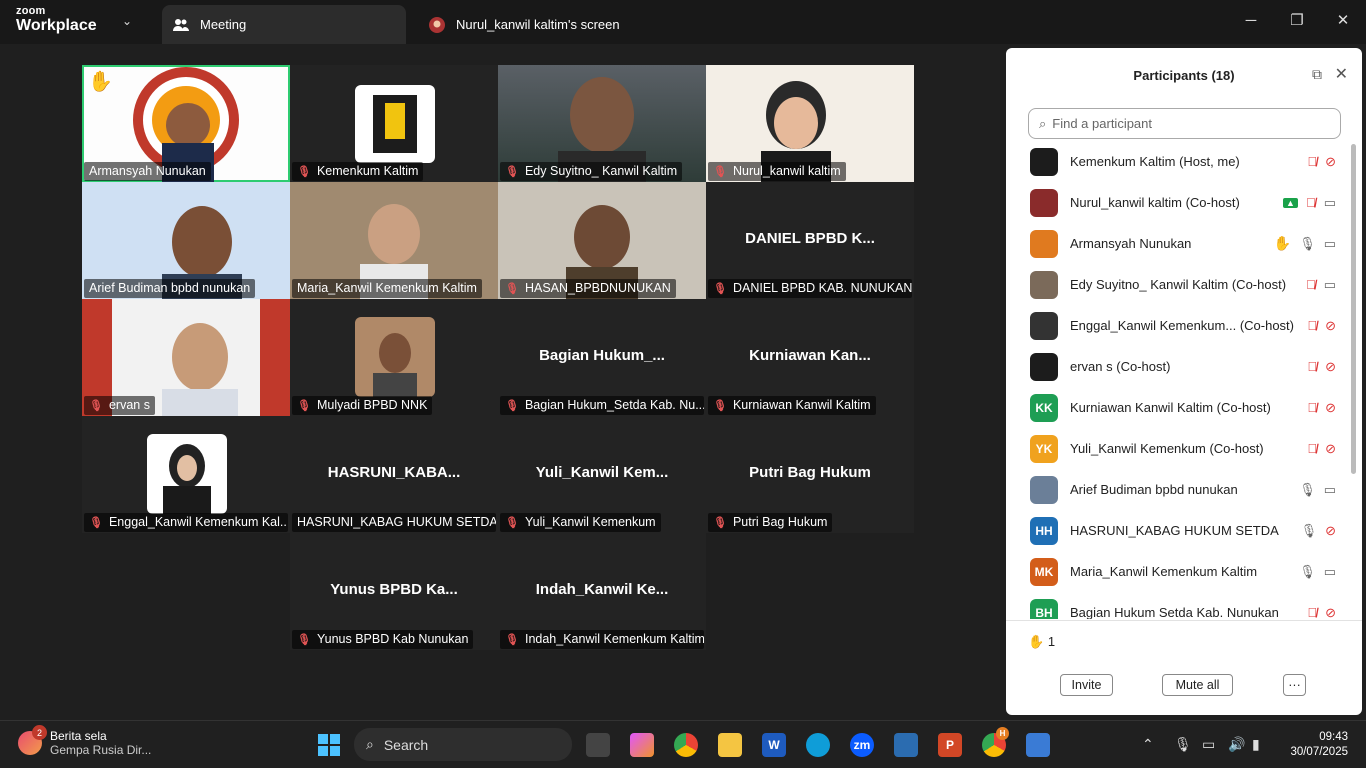 The width and height of the screenshot is (1366, 768). What do you see at coordinates (598, 745) in the screenshot?
I see `task-view-icon` at bounding box center [598, 745].